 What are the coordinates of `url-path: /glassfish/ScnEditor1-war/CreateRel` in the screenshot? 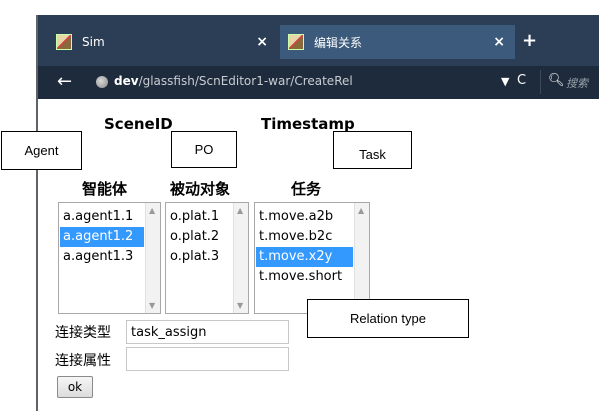 It's located at (245, 81).